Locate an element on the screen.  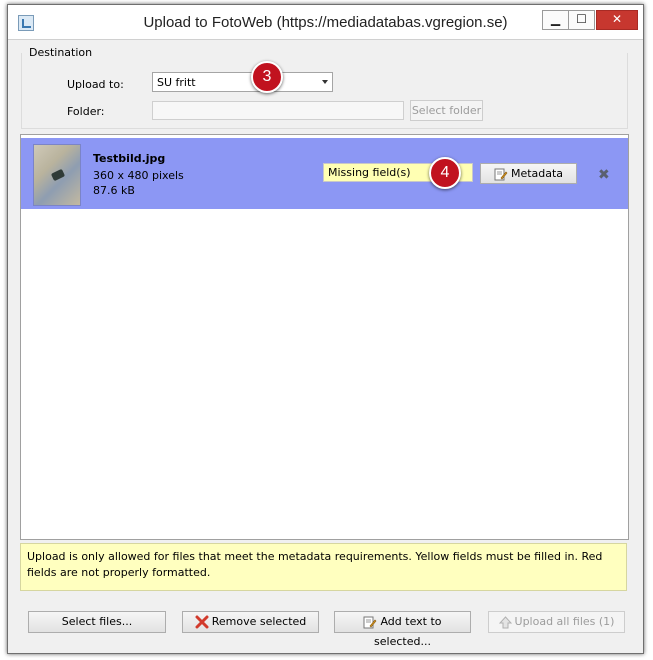
file-name: Testbild.jpg is located at coordinates (129, 158).